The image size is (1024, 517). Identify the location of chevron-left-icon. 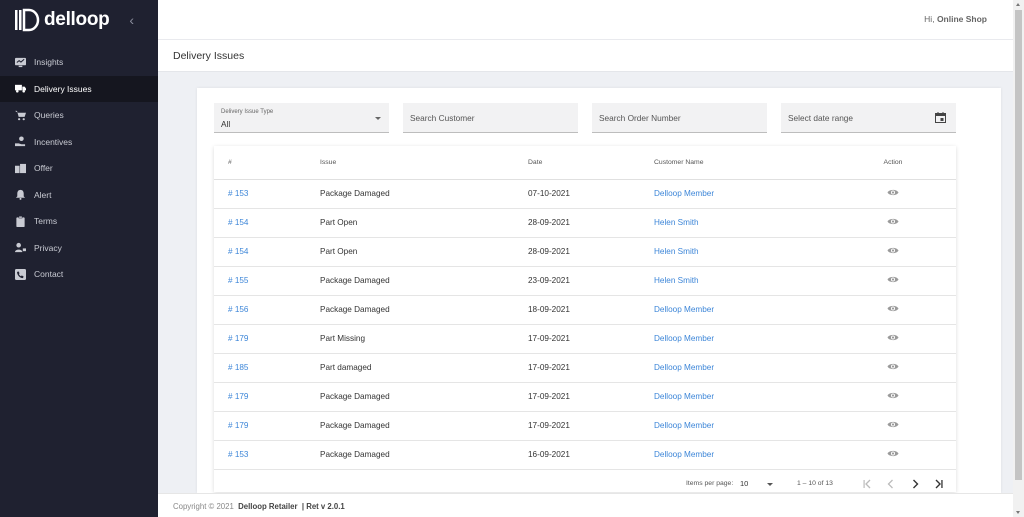
(890, 484).